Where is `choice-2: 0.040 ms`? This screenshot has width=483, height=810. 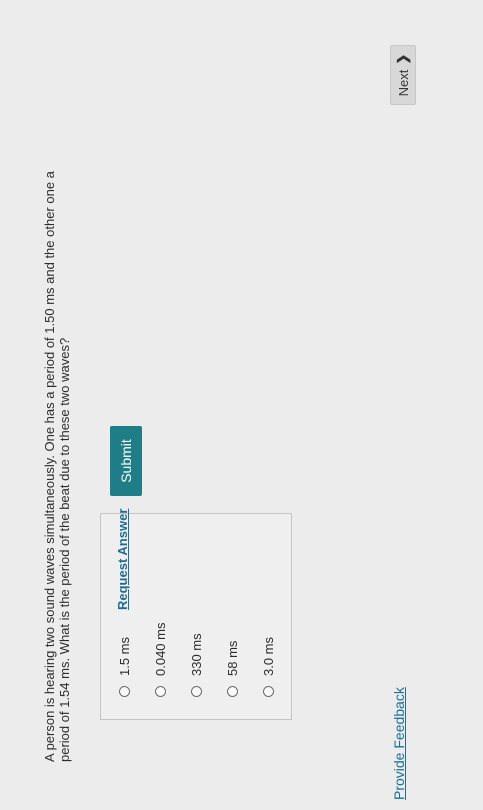
choice-2: 0.040 ms is located at coordinates (160, 660).